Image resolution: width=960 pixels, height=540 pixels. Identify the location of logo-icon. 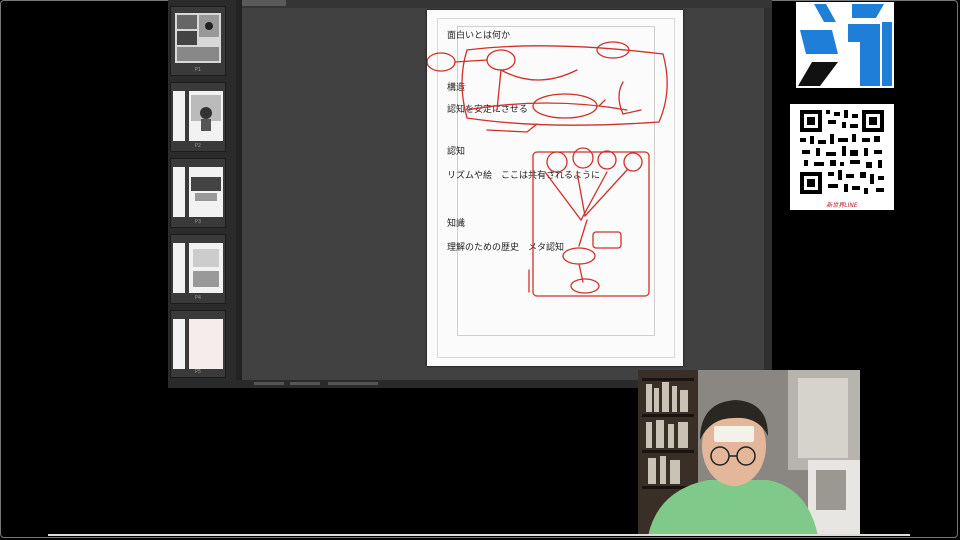
(845, 45).